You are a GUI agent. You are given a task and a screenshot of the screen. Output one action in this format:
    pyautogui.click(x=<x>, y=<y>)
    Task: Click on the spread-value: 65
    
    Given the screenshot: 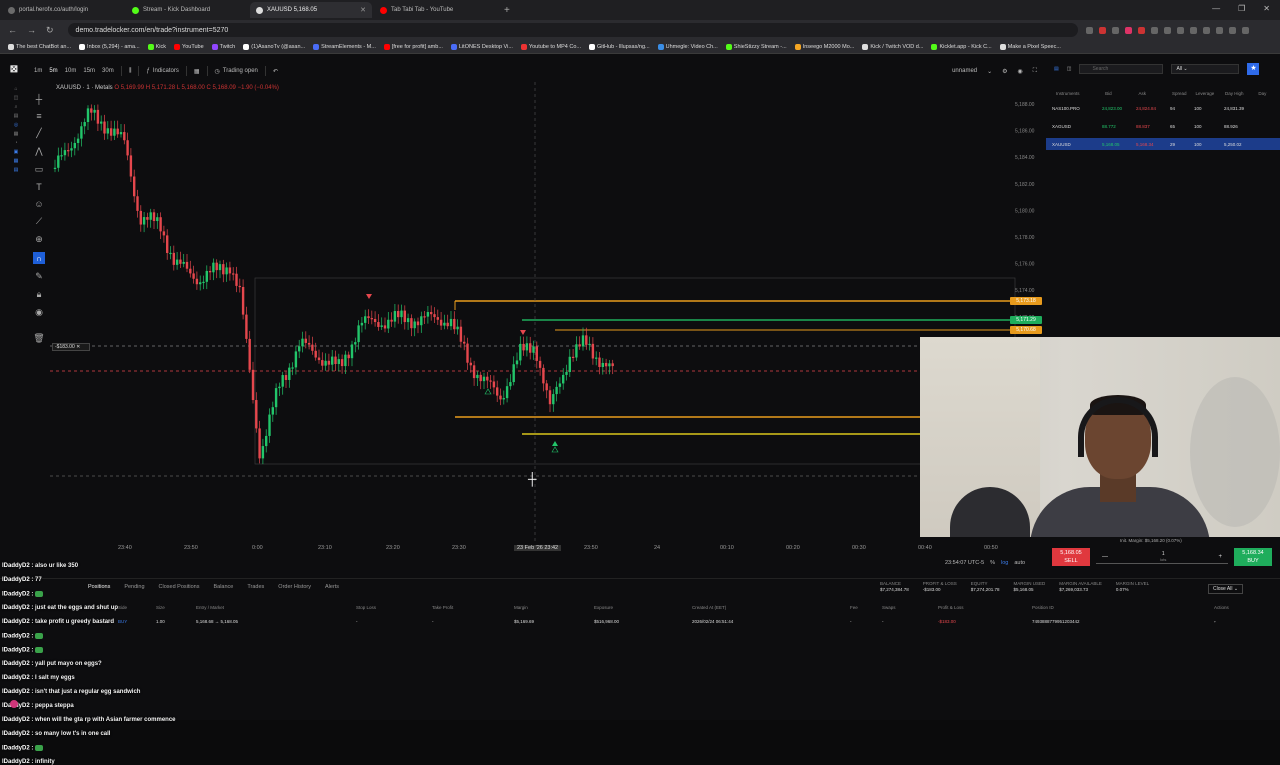 What is the action you would take?
    pyautogui.click(x=1173, y=126)
    